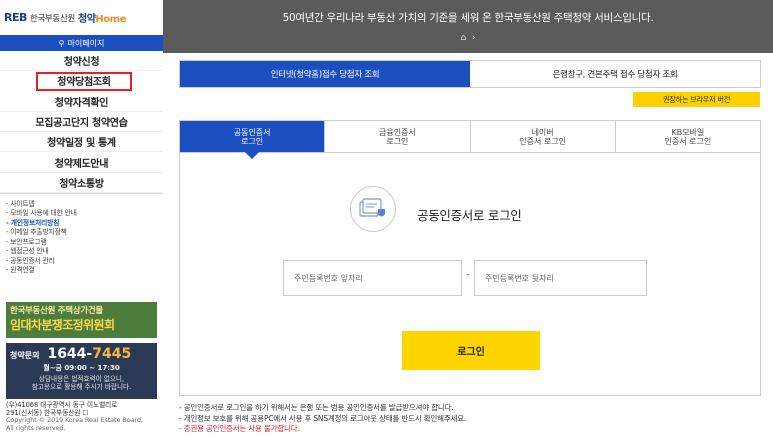 The image size is (773, 442). Describe the element at coordinates (396, 136) in the screenshot. I see `tab-financial-cert: 금융인증서 로그인` at that location.